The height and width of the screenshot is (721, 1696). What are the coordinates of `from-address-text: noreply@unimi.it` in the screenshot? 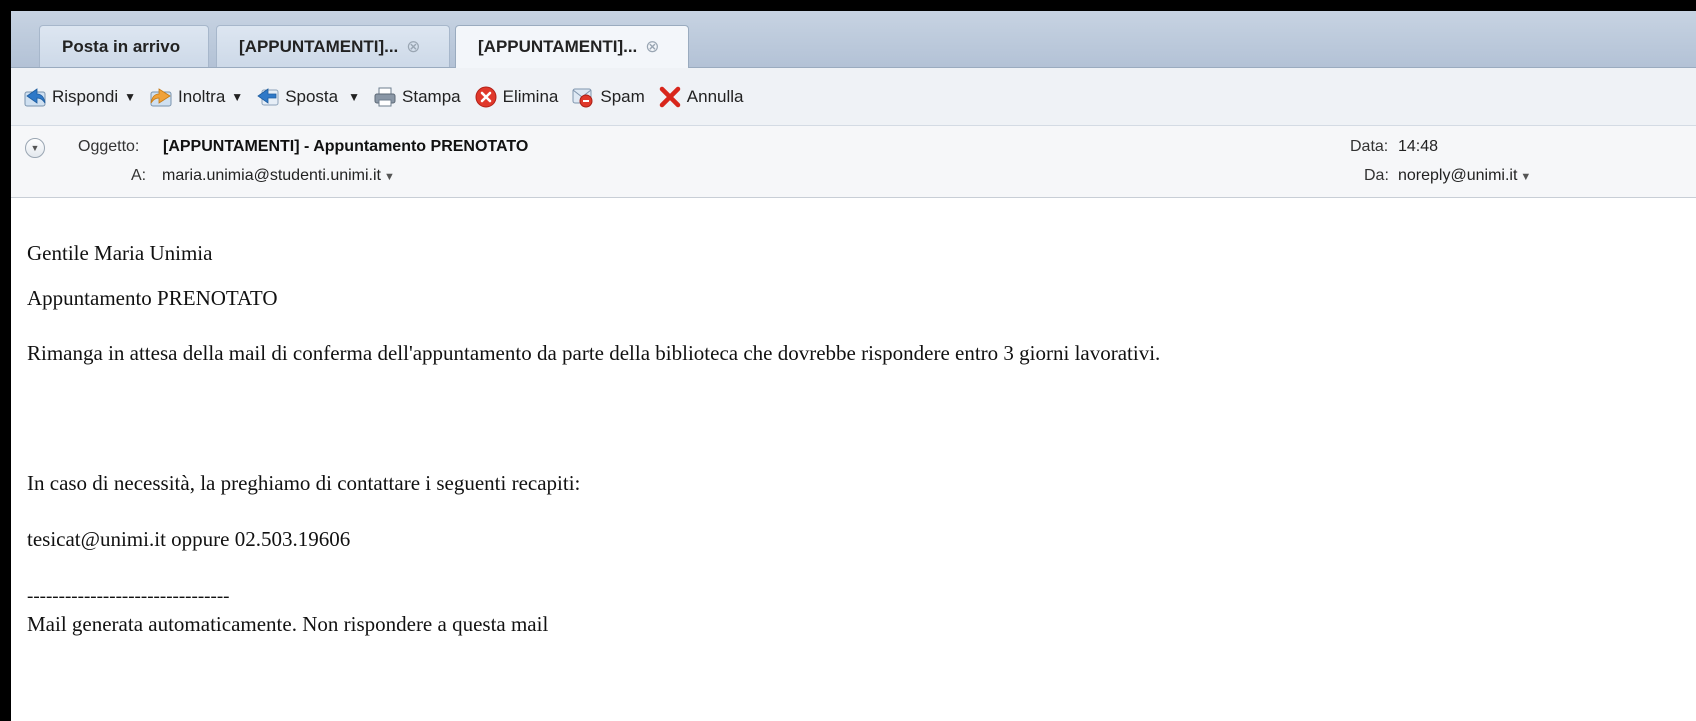 It's located at (1458, 175).